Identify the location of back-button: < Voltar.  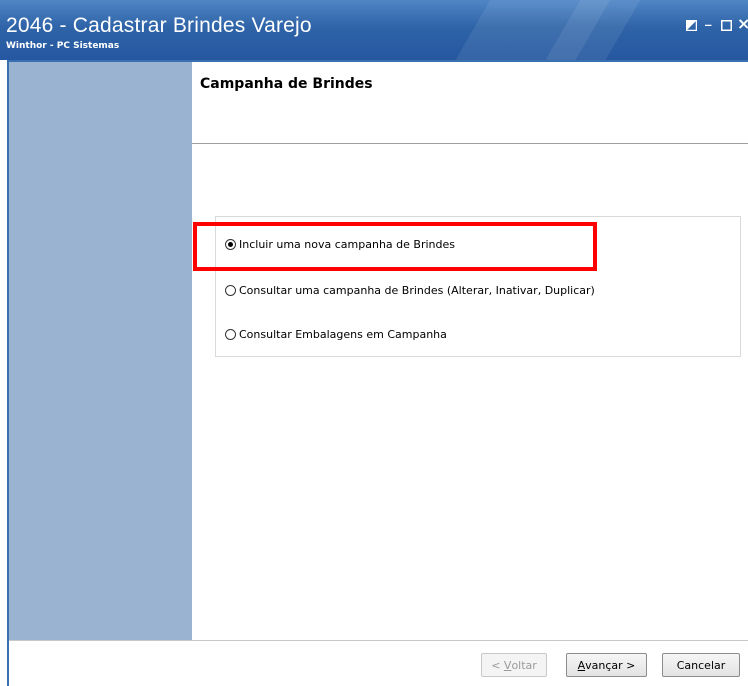
(514, 665).